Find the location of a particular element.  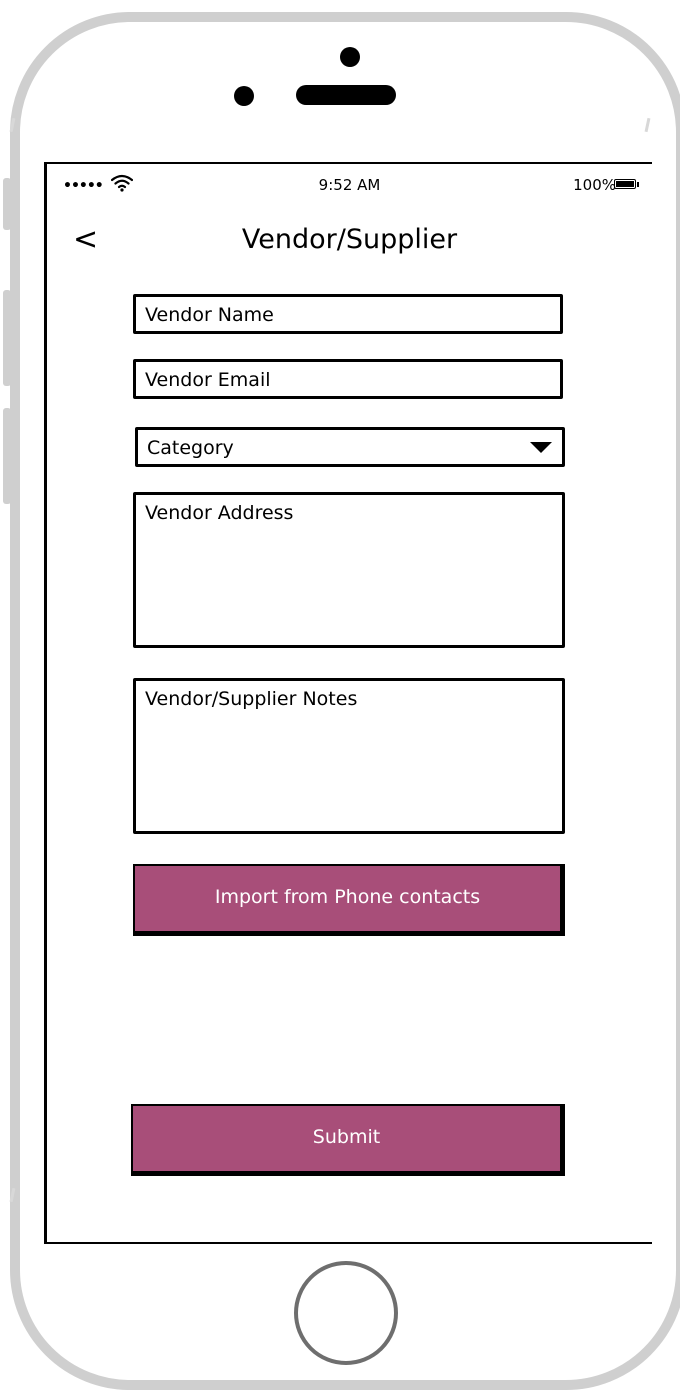

status-bar: ••••• 9:52 AM 100% is located at coordinates (349, 186).